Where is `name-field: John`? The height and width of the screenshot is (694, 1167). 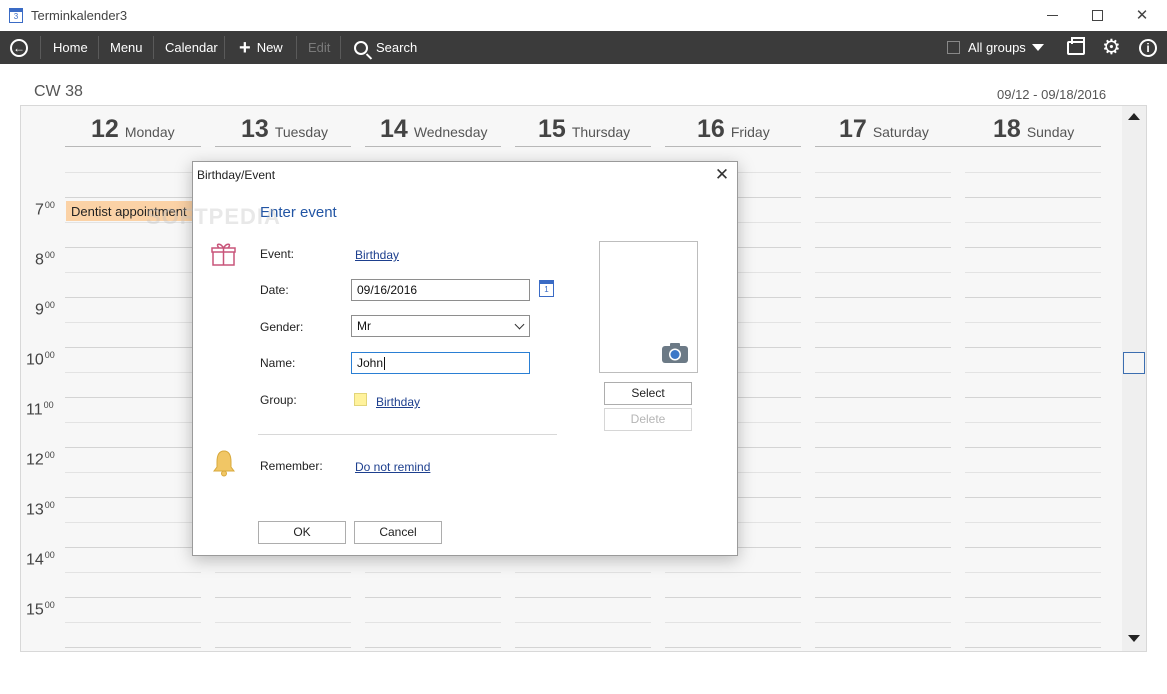 name-field: John is located at coordinates (440, 363).